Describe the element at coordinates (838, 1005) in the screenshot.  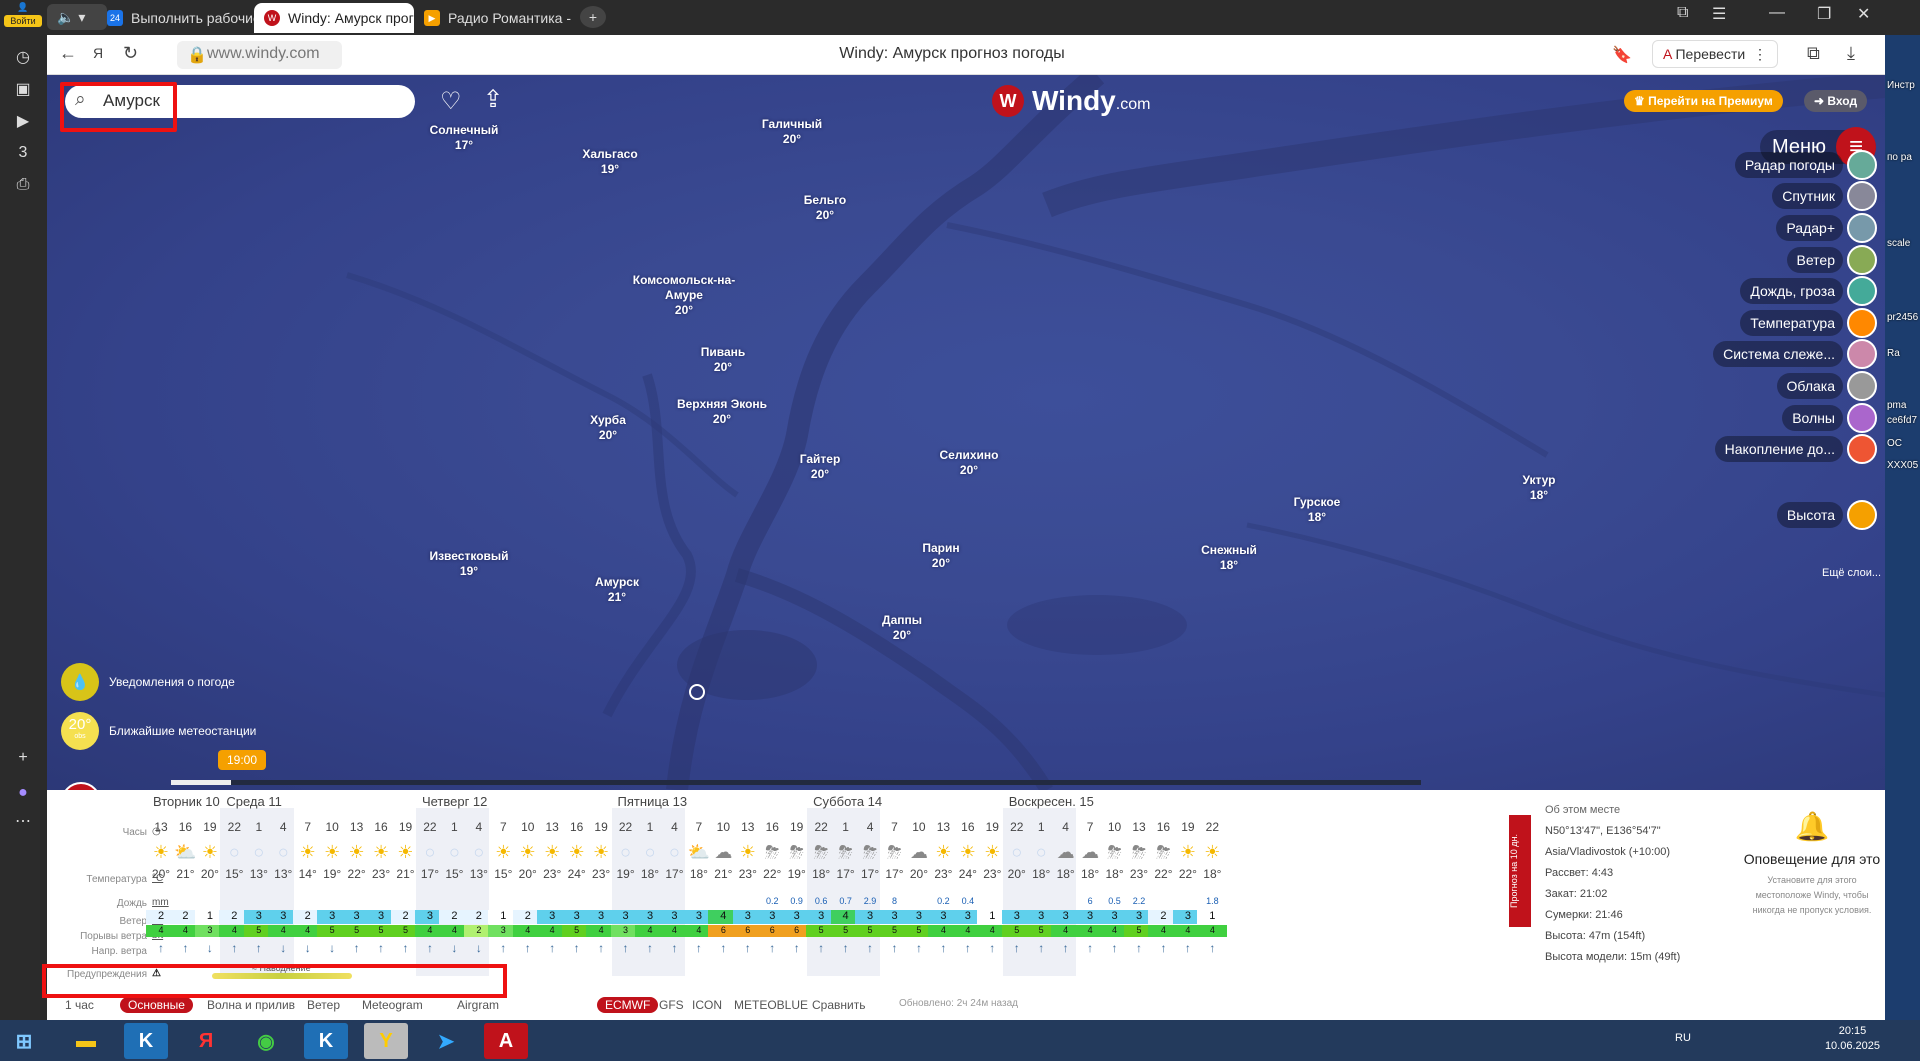
I see `compare-button: Сравнить` at that location.